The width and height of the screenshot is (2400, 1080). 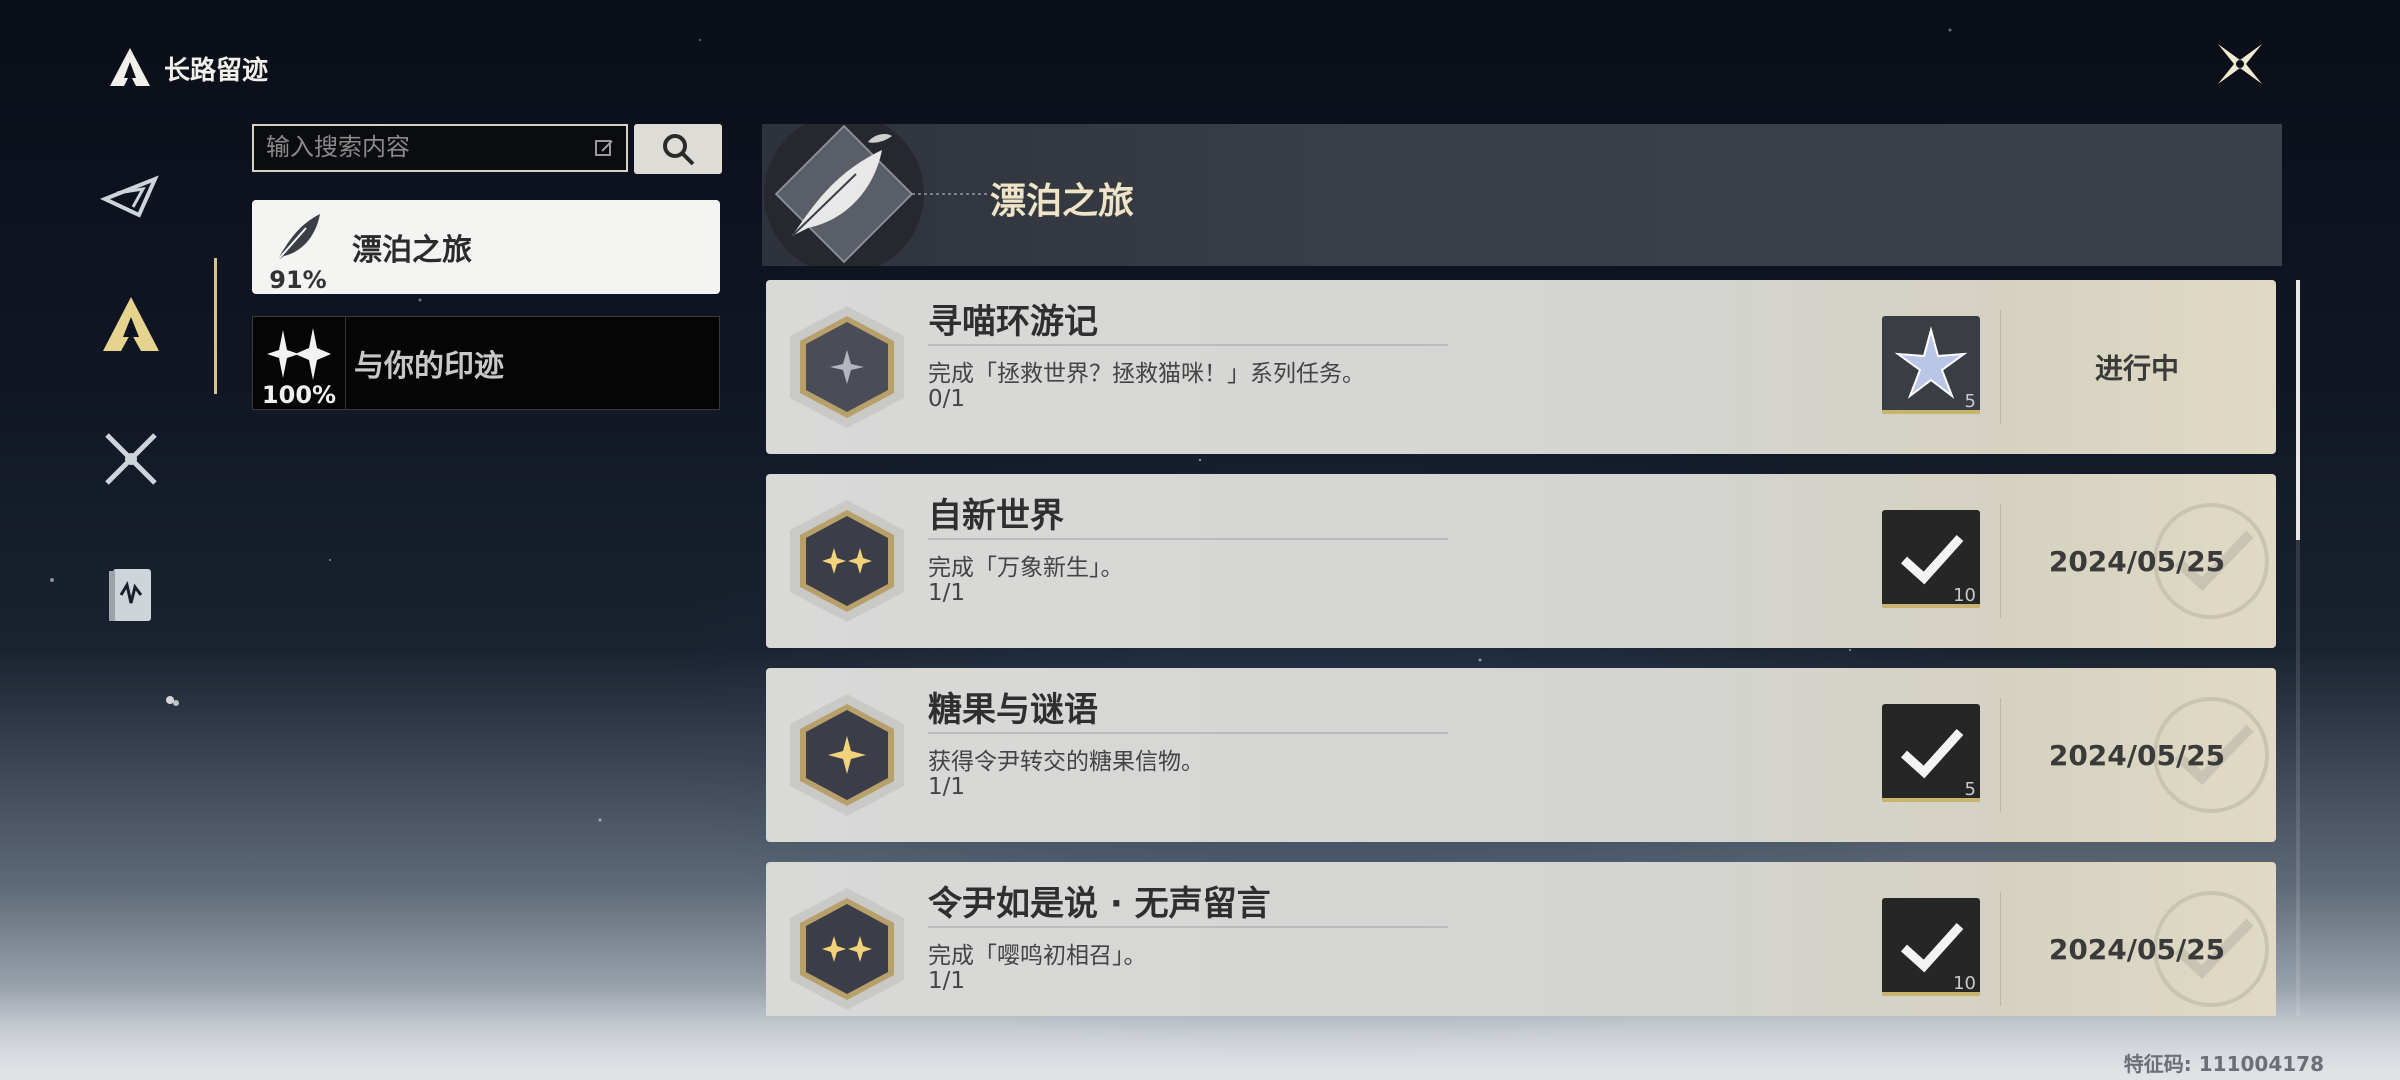 I want to click on rail-item-long-road, so click(x=131, y=325).